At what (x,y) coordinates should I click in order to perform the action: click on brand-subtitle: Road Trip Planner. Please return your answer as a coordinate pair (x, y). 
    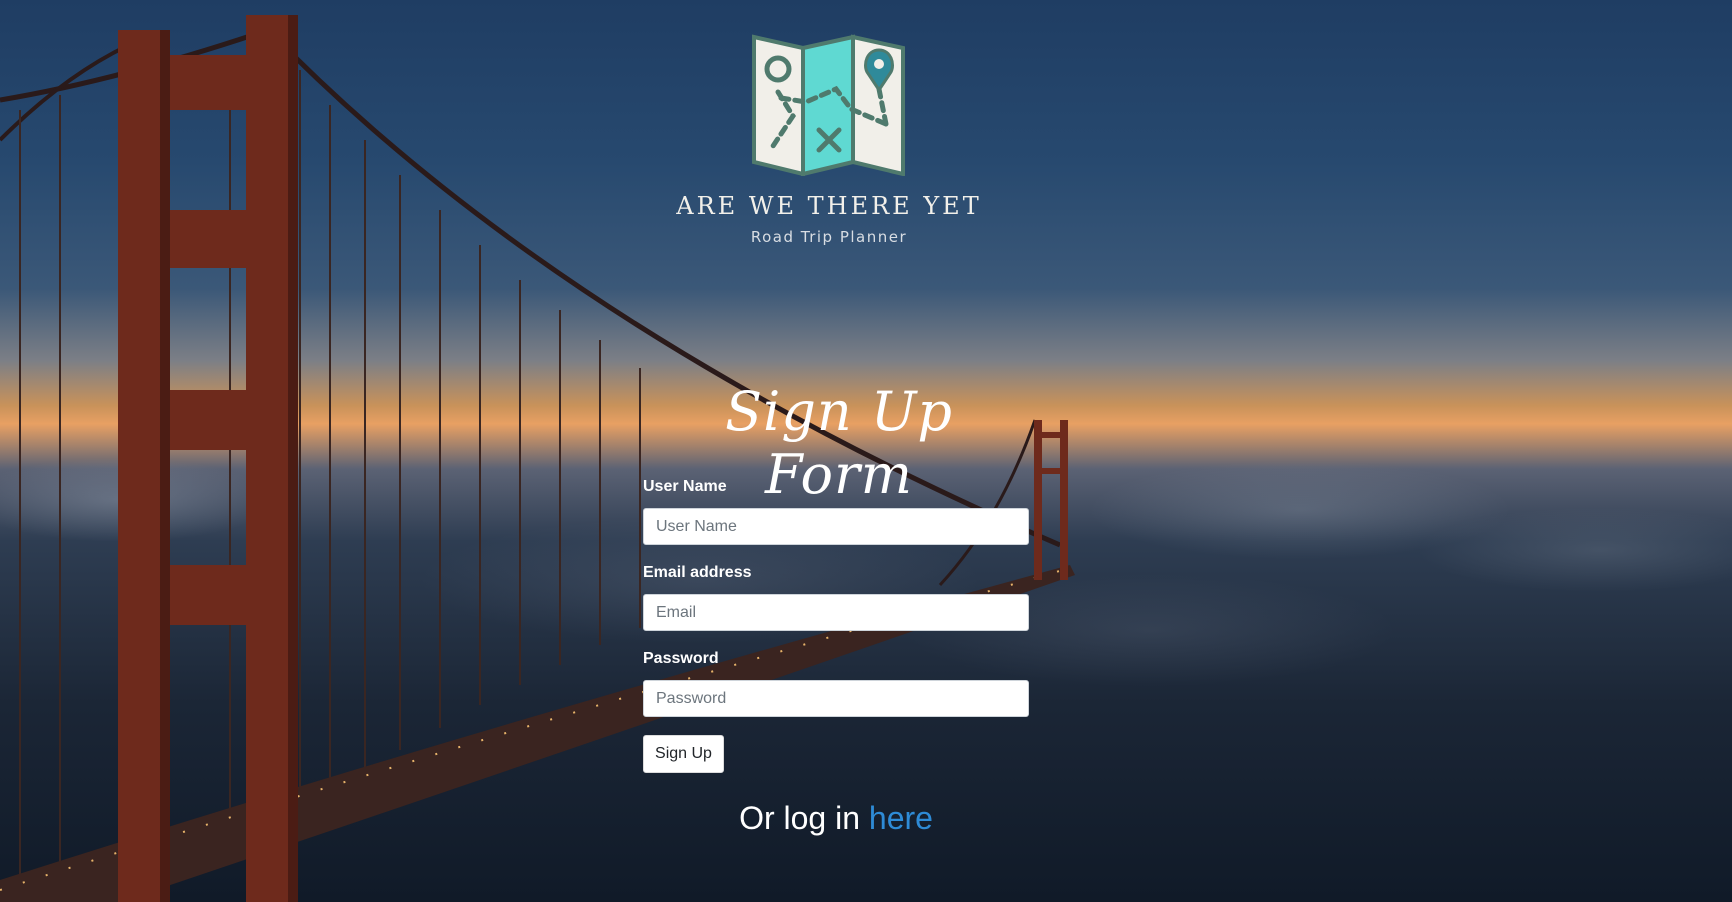
    Looking at the image, I should click on (829, 237).